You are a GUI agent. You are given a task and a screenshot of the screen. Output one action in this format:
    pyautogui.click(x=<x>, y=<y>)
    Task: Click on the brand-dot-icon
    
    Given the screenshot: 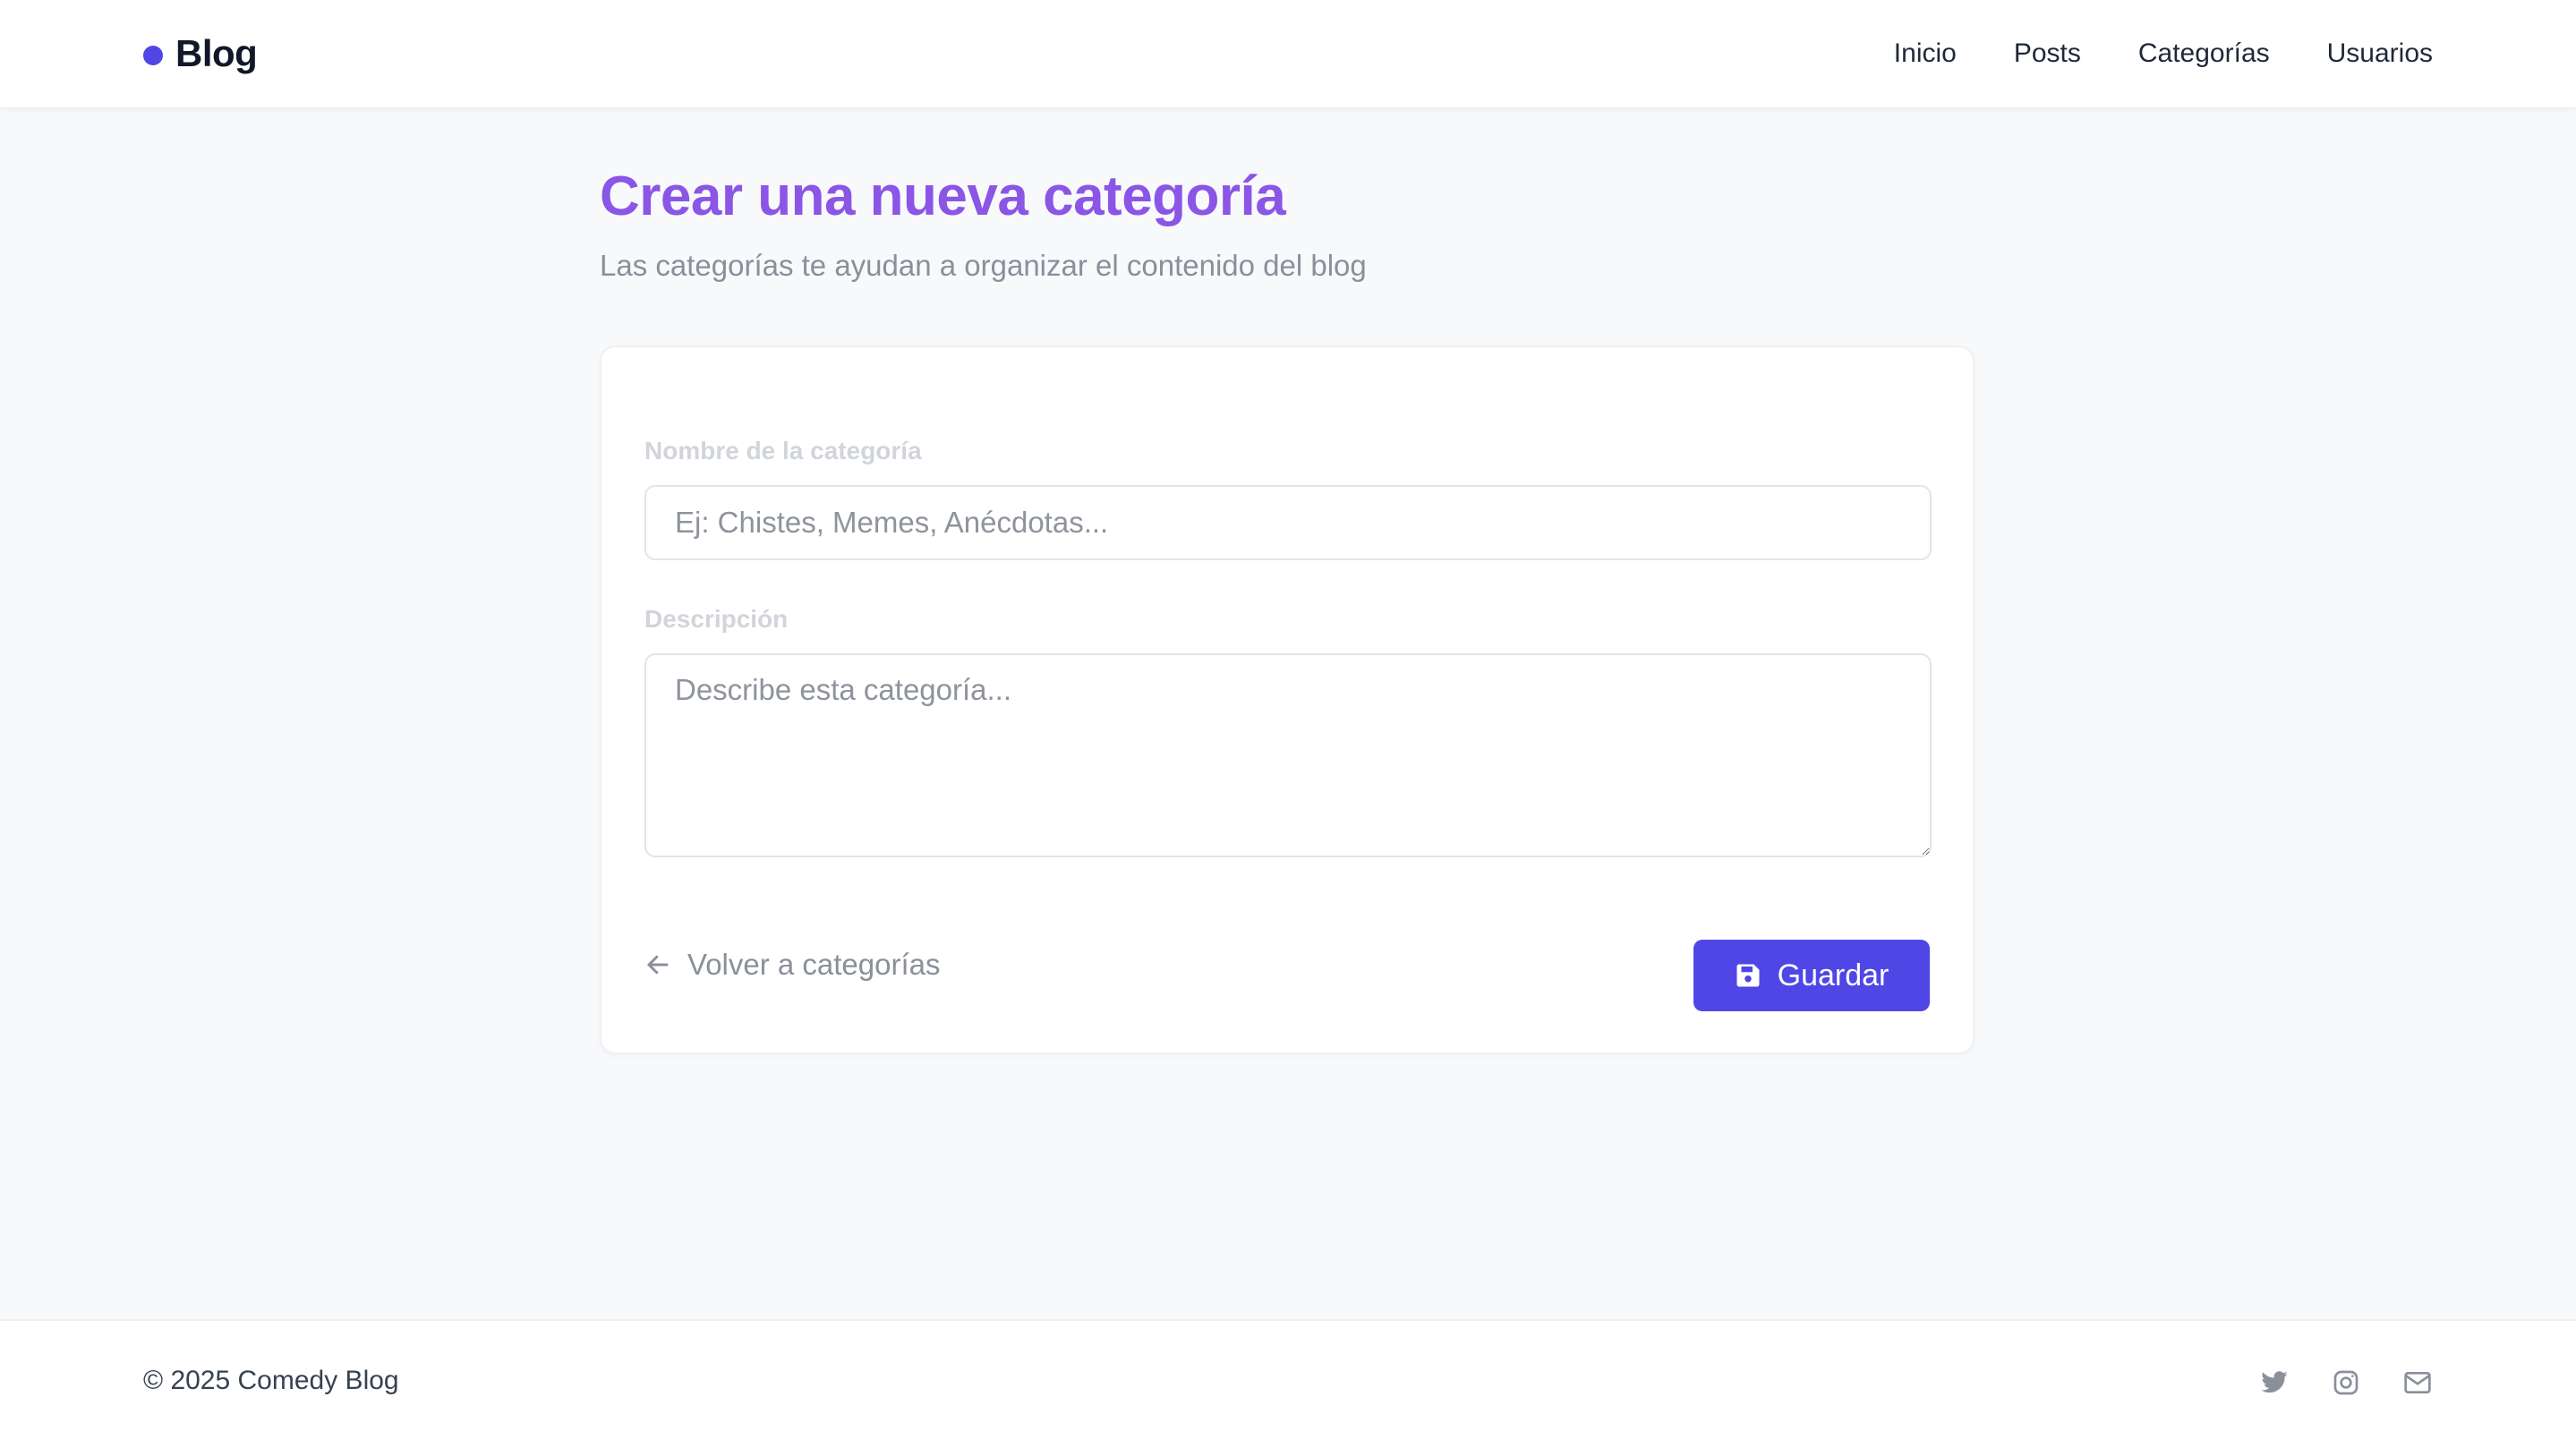 What is the action you would take?
    pyautogui.click(x=153, y=55)
    